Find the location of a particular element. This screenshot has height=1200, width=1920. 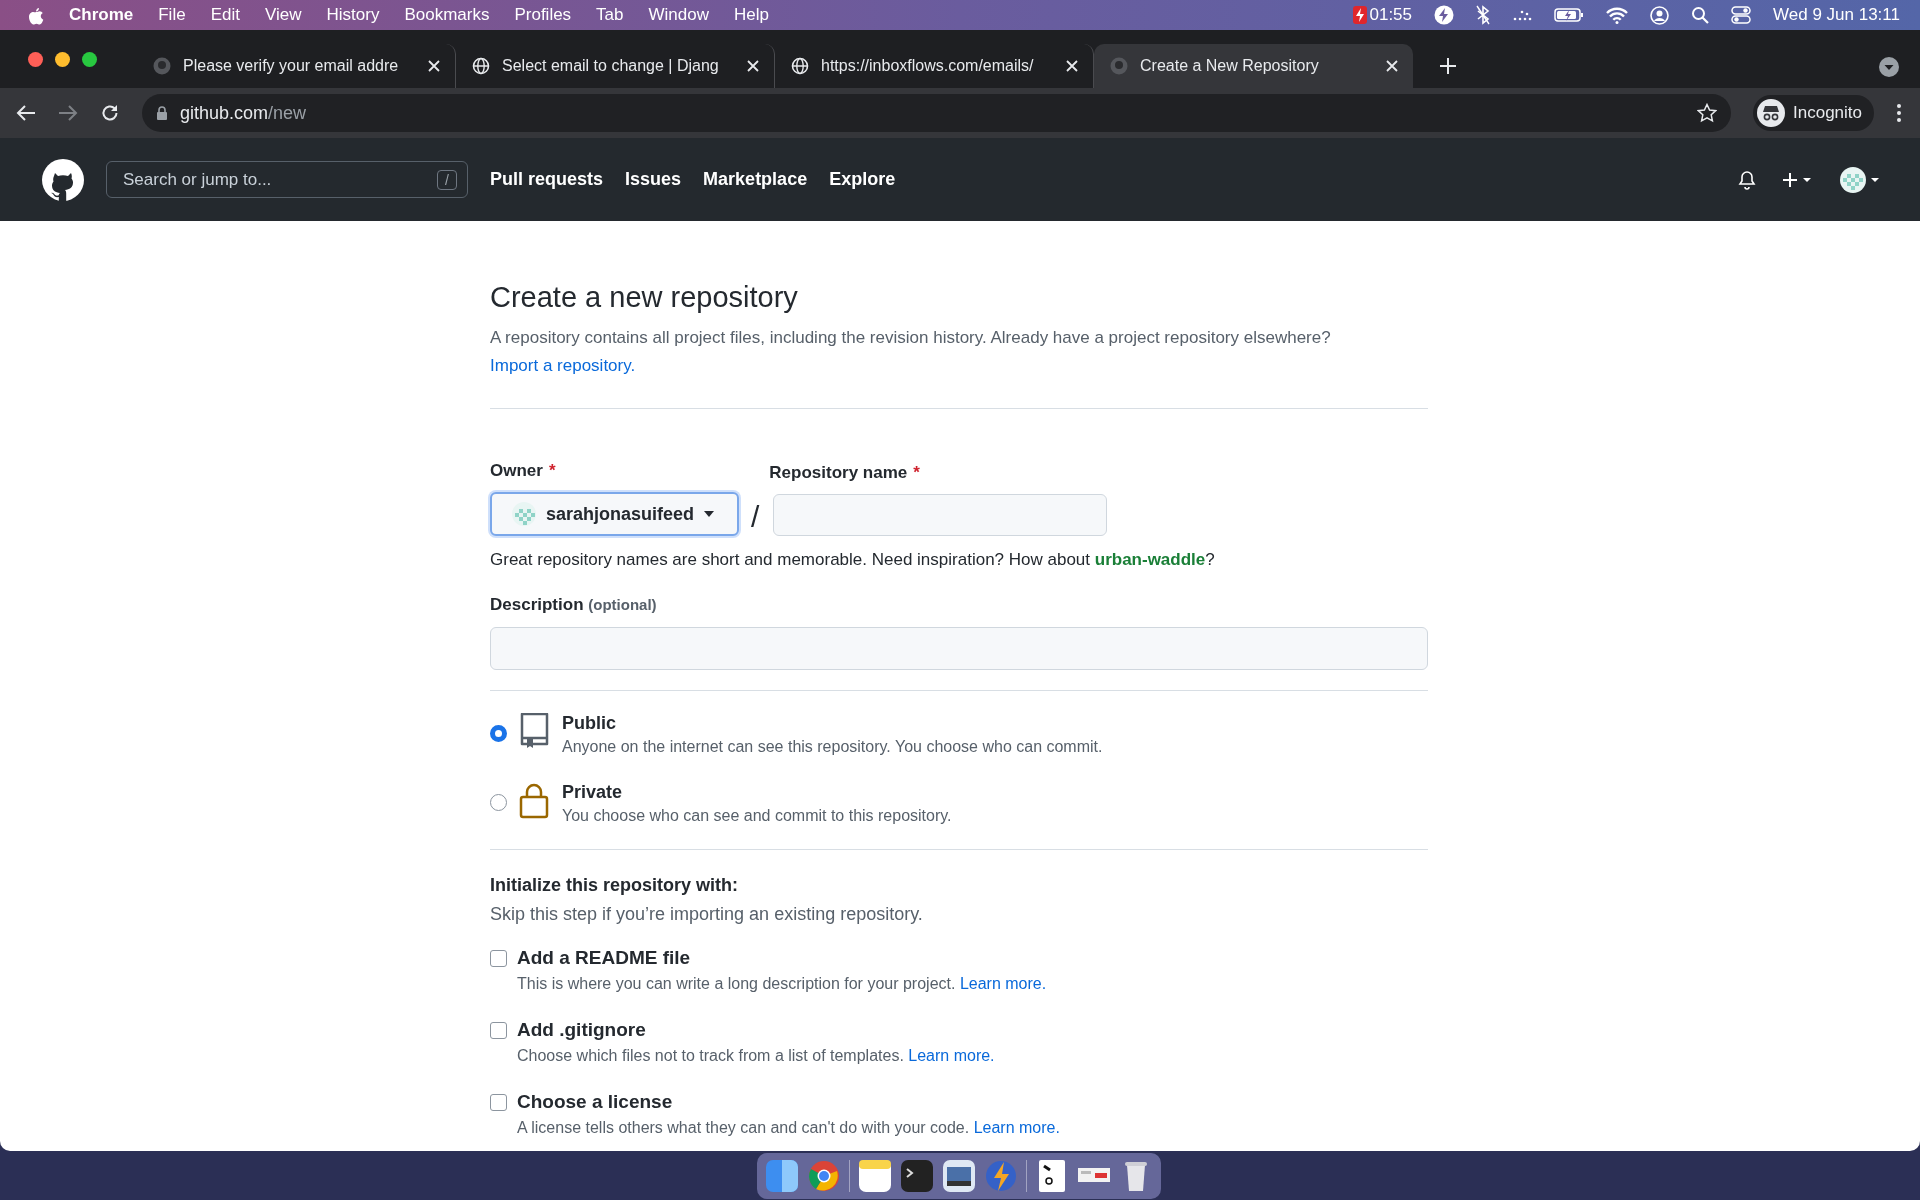

tab-title: Select email to change | Djang is located at coordinates (611, 66).